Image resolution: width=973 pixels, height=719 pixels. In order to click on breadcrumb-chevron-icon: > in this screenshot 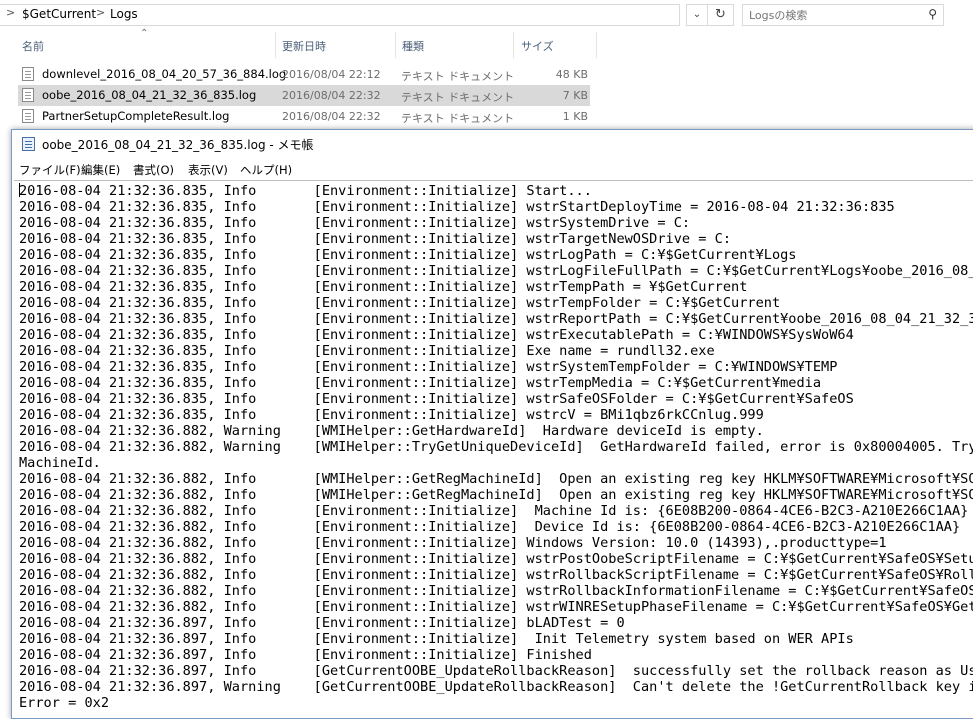, I will do `click(10, 12)`.